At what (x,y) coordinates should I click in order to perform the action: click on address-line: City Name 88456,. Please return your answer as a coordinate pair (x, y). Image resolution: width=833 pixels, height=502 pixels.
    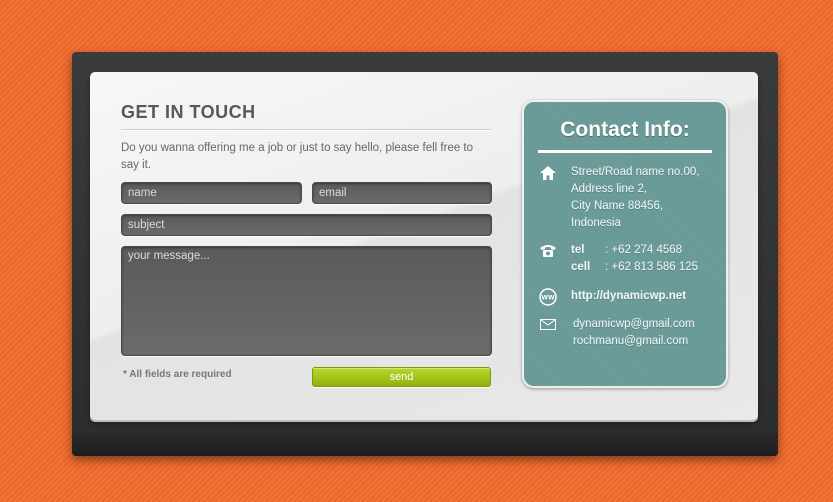
    Looking at the image, I should click on (617, 206).